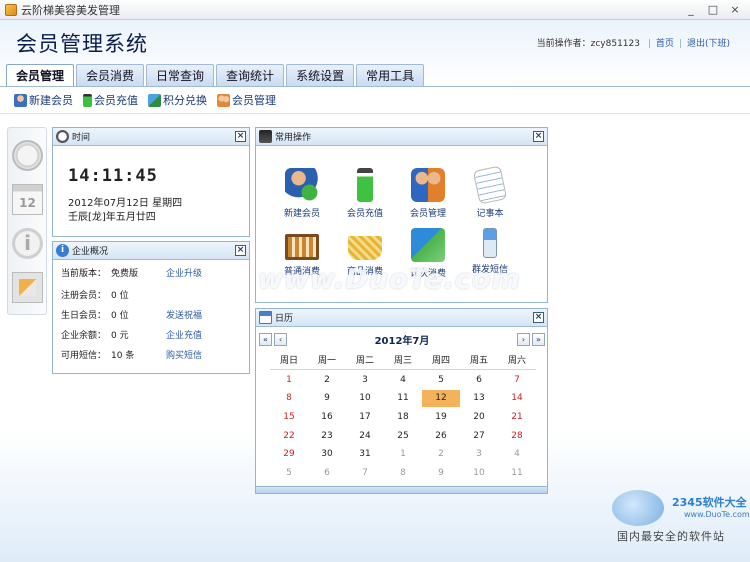  I want to click on calendar-day: 17, so click(365, 417).